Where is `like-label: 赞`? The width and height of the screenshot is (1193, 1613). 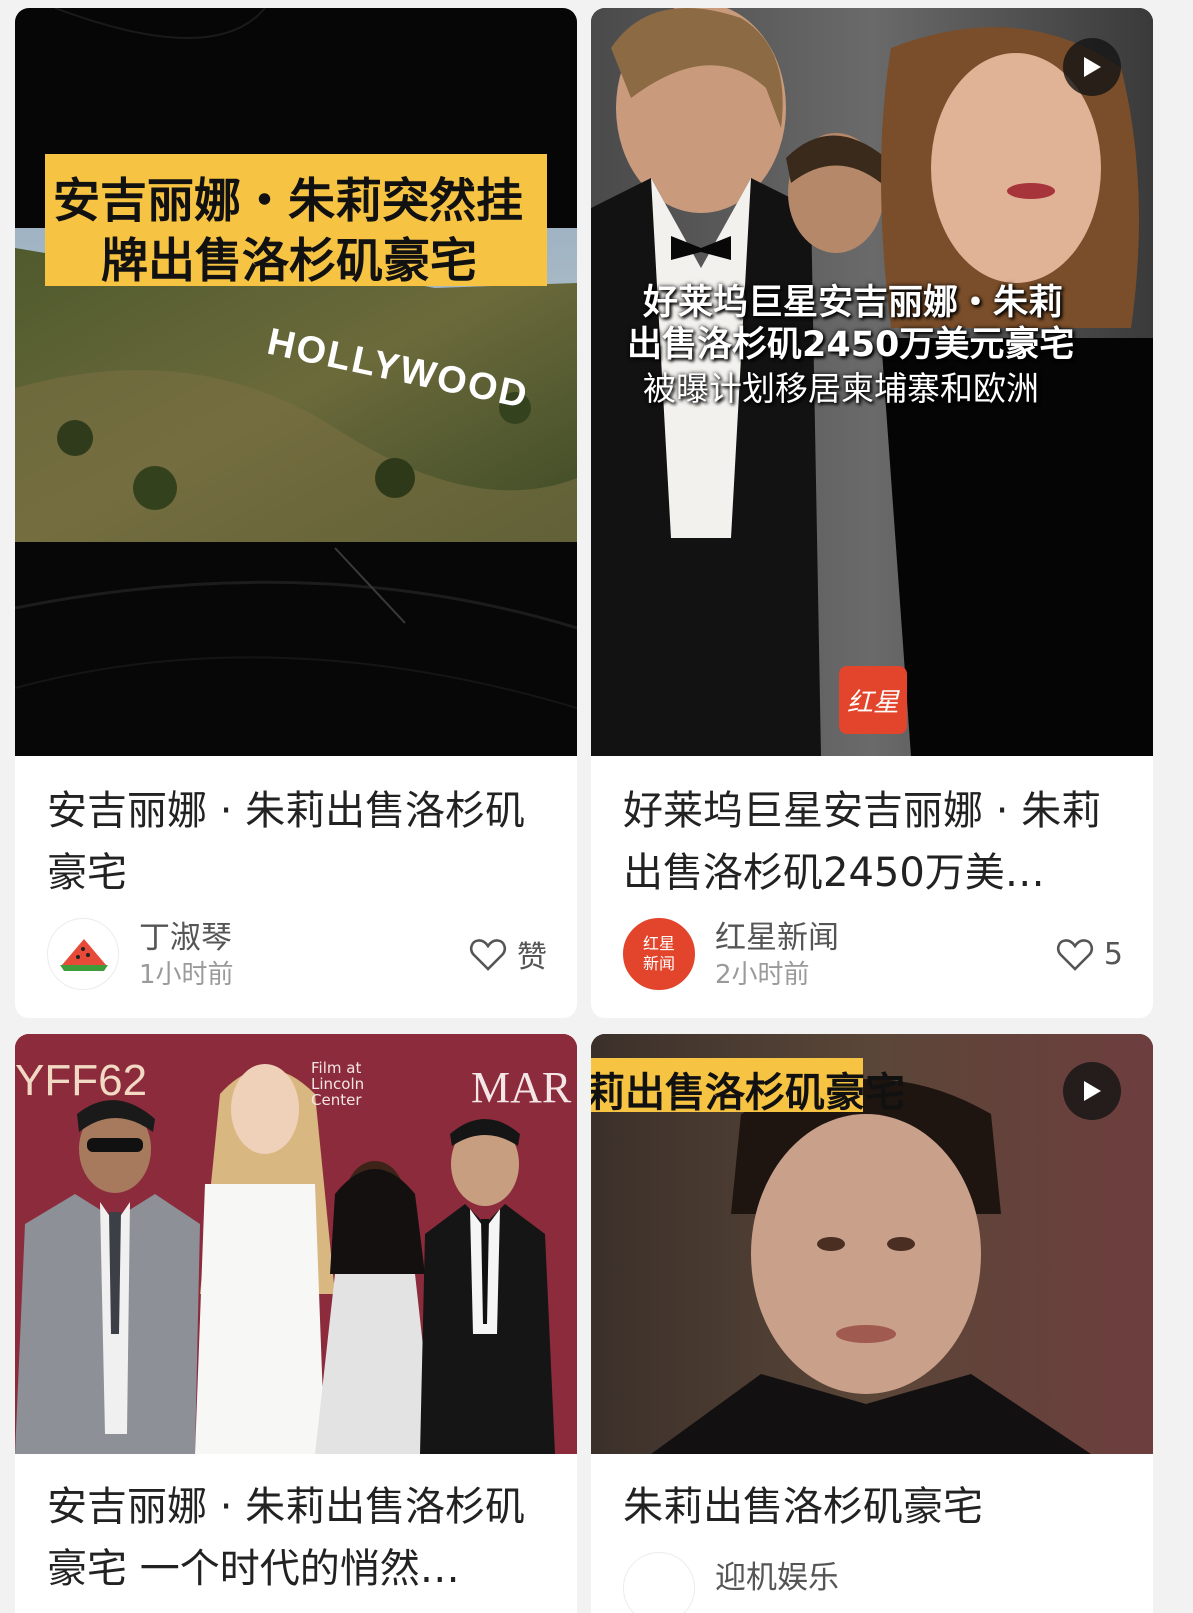
like-label: 赞 is located at coordinates (532, 957).